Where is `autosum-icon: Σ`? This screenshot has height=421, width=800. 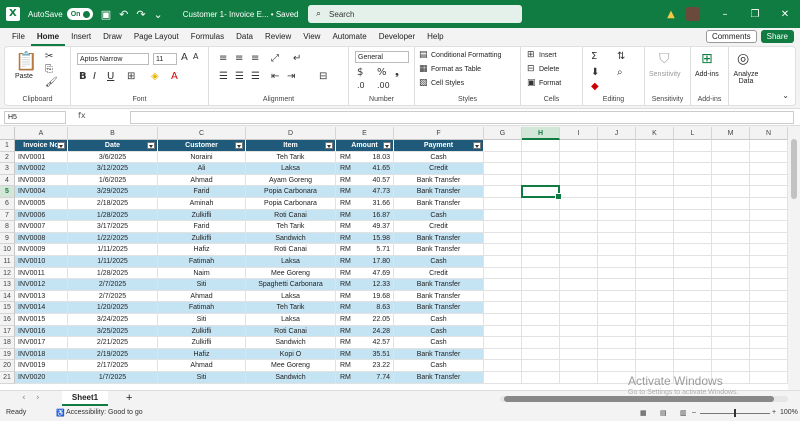 autosum-icon: Σ is located at coordinates (594, 56).